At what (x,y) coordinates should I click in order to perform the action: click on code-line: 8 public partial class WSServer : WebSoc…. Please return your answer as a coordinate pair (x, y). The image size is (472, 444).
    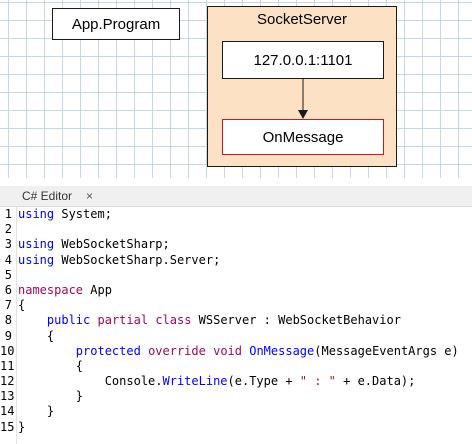
    Looking at the image, I should click on (236, 320).